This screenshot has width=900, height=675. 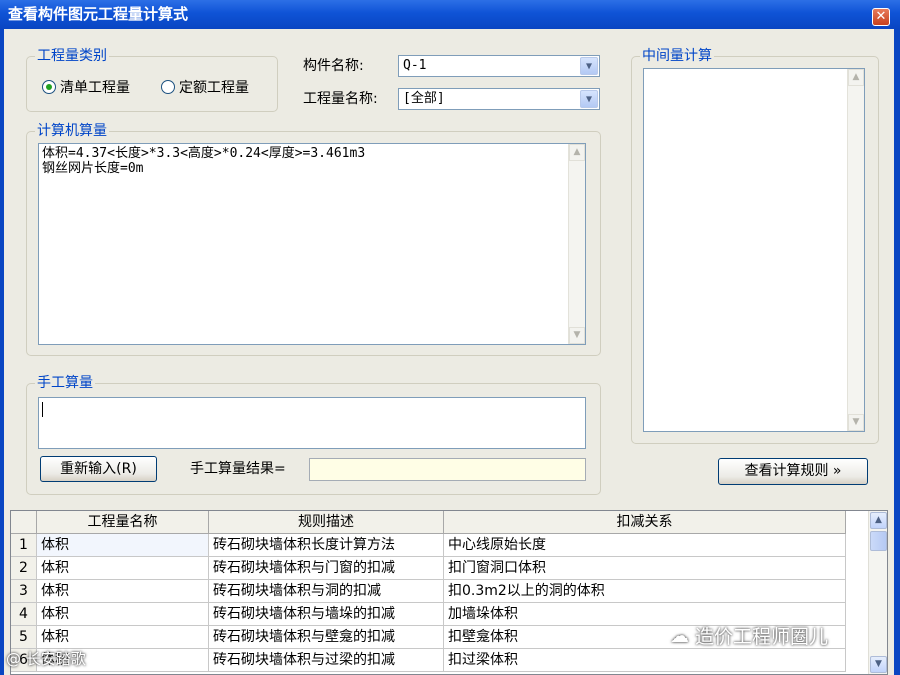 I want to click on quantity-type-group: 工程量类别 清单工程量 定额工程量, so click(x=152, y=79).